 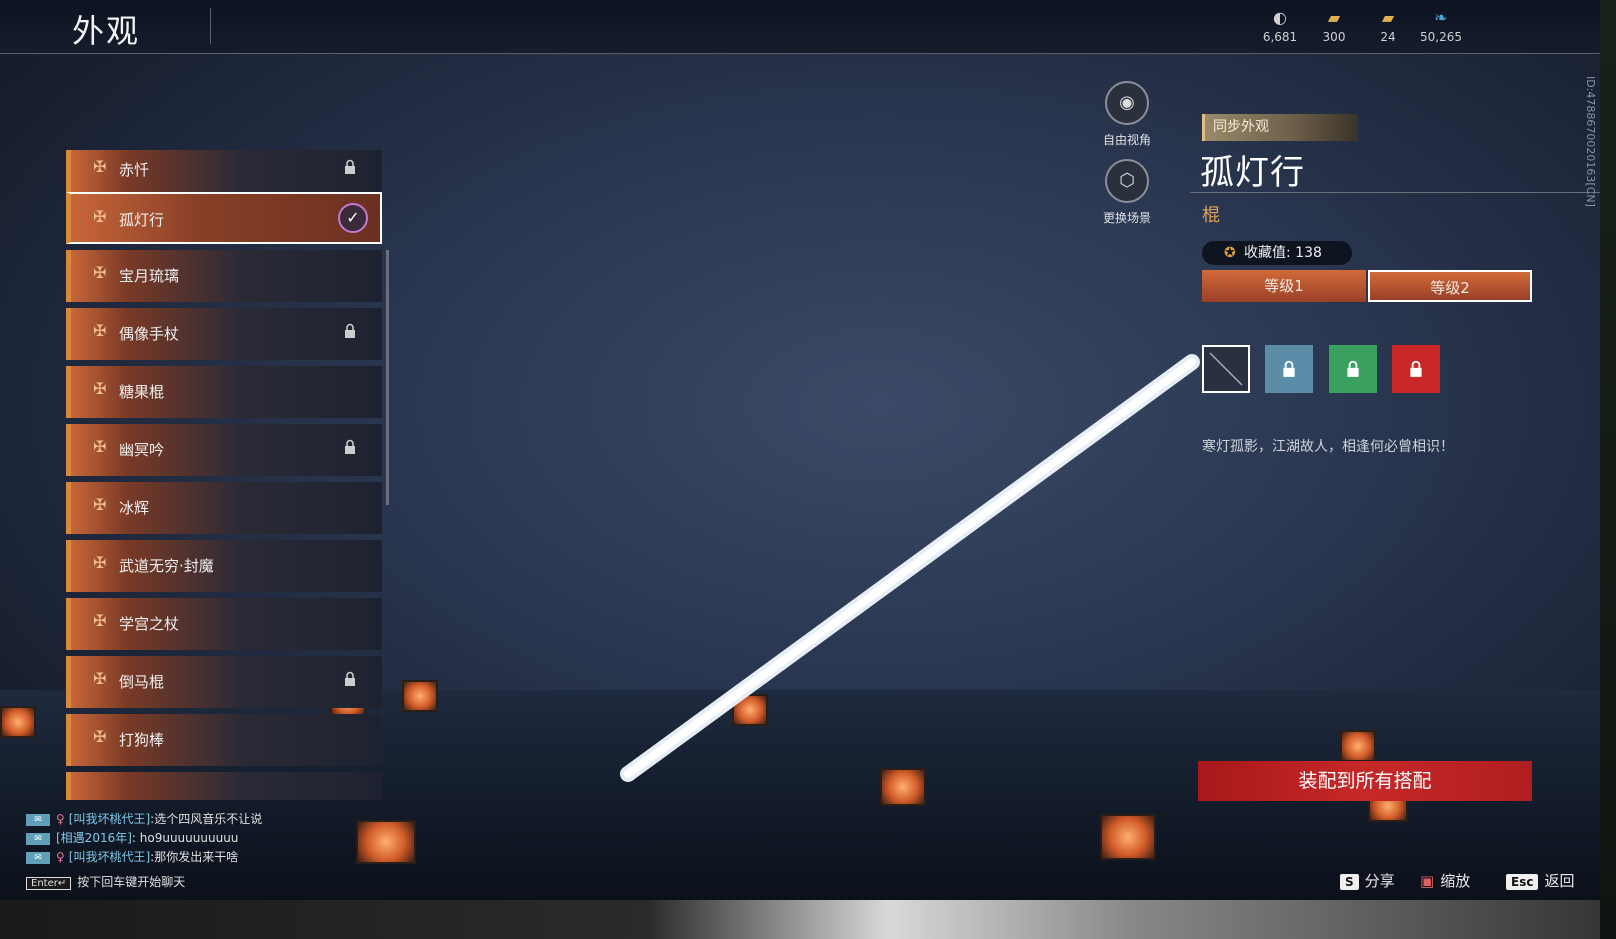 What do you see at coordinates (1445, 880) in the screenshot?
I see `zoom-hint: ▣ 缩放` at bounding box center [1445, 880].